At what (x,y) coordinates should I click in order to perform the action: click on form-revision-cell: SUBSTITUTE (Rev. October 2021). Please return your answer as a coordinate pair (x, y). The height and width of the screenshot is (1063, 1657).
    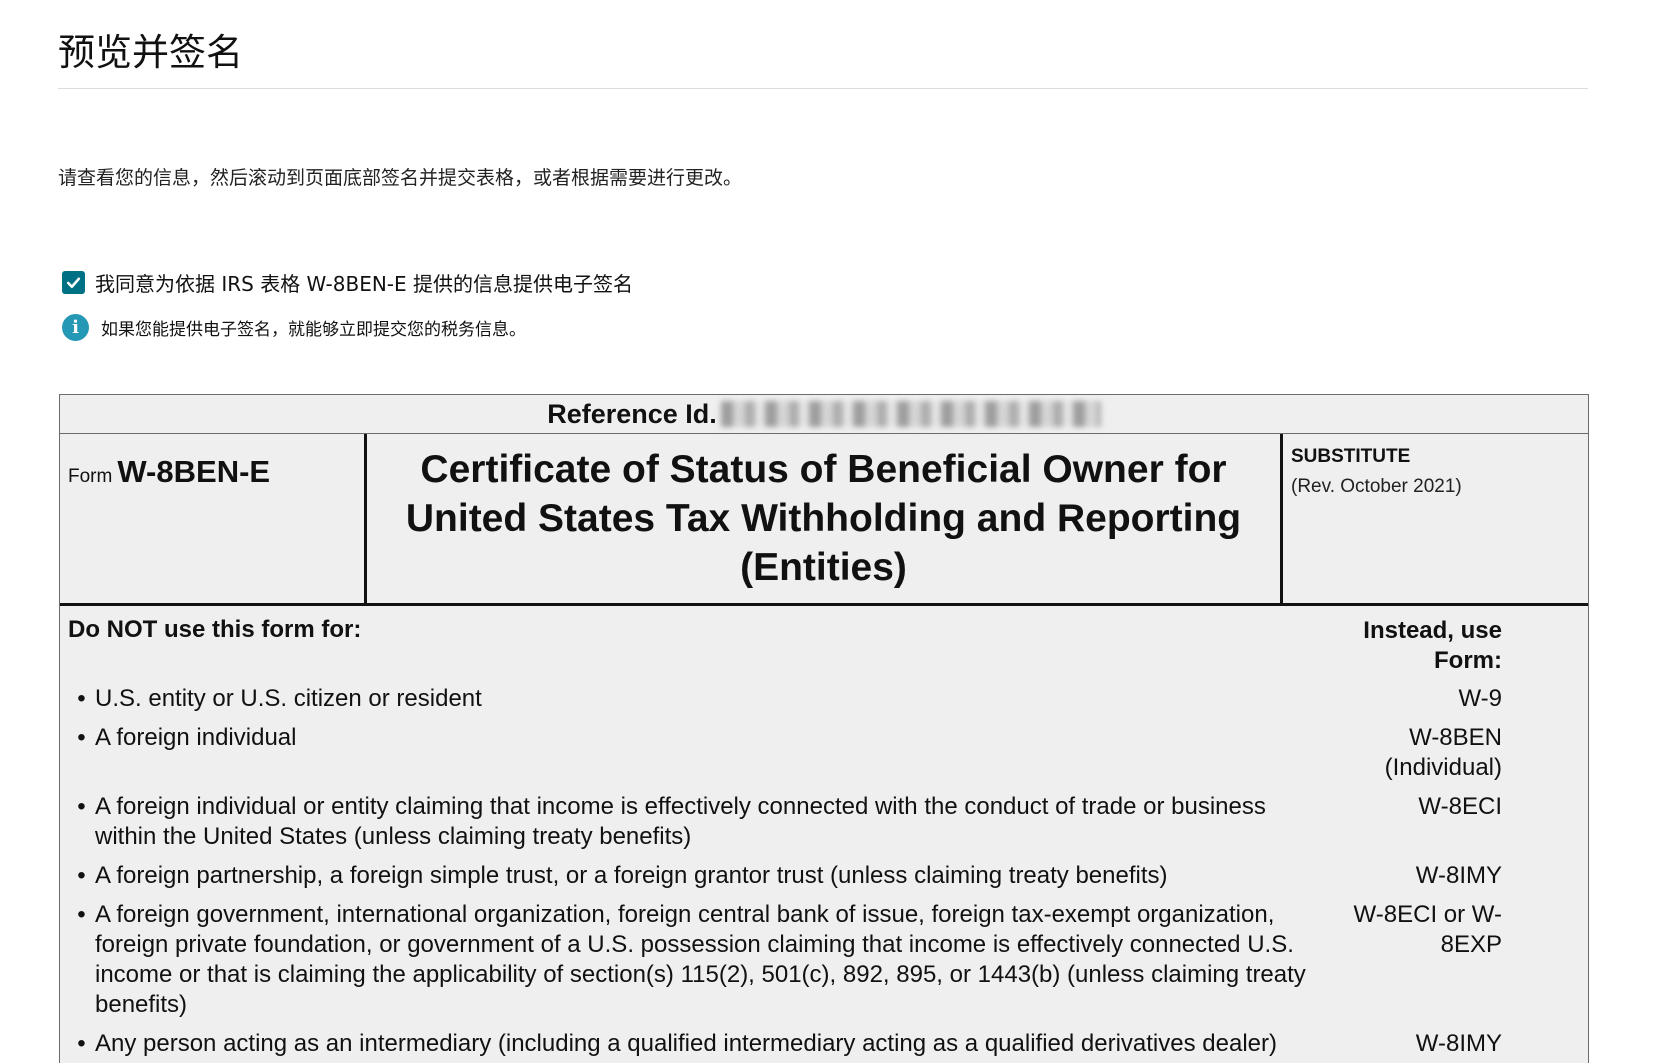
    Looking at the image, I should click on (1435, 518).